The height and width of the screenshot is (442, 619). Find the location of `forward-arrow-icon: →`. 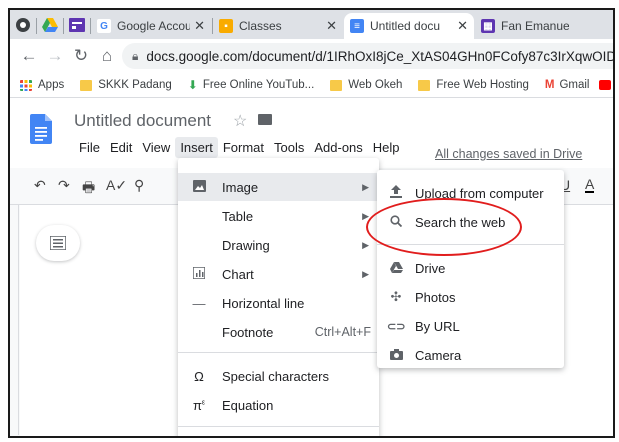

forward-arrow-icon: → is located at coordinates (55, 56).